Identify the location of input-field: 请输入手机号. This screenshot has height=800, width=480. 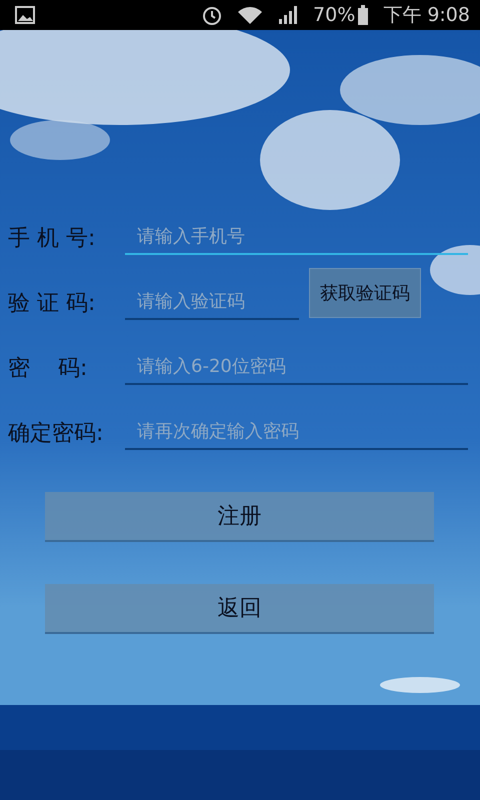
(296, 238).